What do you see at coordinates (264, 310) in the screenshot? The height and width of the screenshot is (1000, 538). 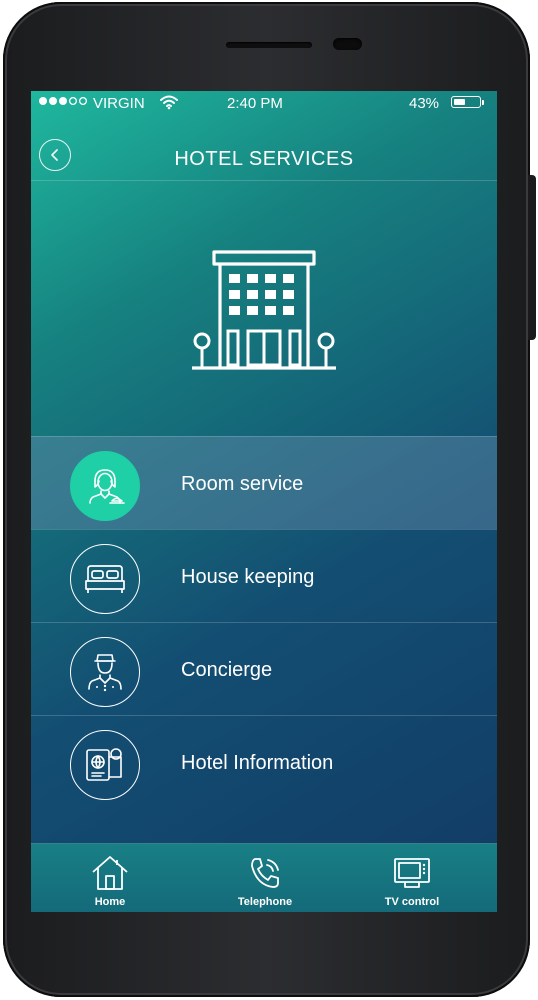 I see `hotel-building-icon` at bounding box center [264, 310].